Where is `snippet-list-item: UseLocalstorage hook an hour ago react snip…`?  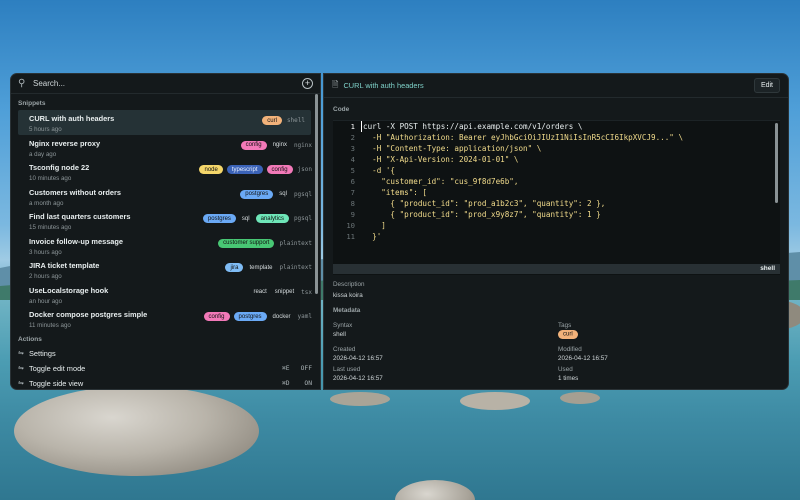 snippet-list-item: UseLocalstorage hook an hour ago react snip… is located at coordinates (165, 294).